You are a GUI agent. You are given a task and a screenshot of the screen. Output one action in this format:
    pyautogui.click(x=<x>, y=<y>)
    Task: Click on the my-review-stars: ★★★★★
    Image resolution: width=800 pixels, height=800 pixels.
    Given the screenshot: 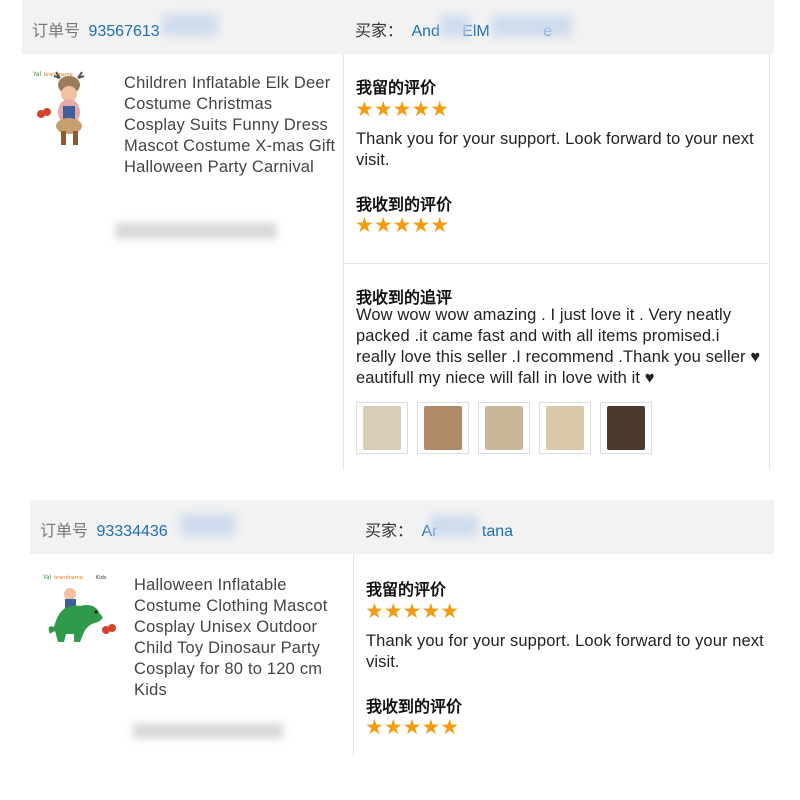 What is the action you would take?
    pyautogui.click(x=412, y=611)
    